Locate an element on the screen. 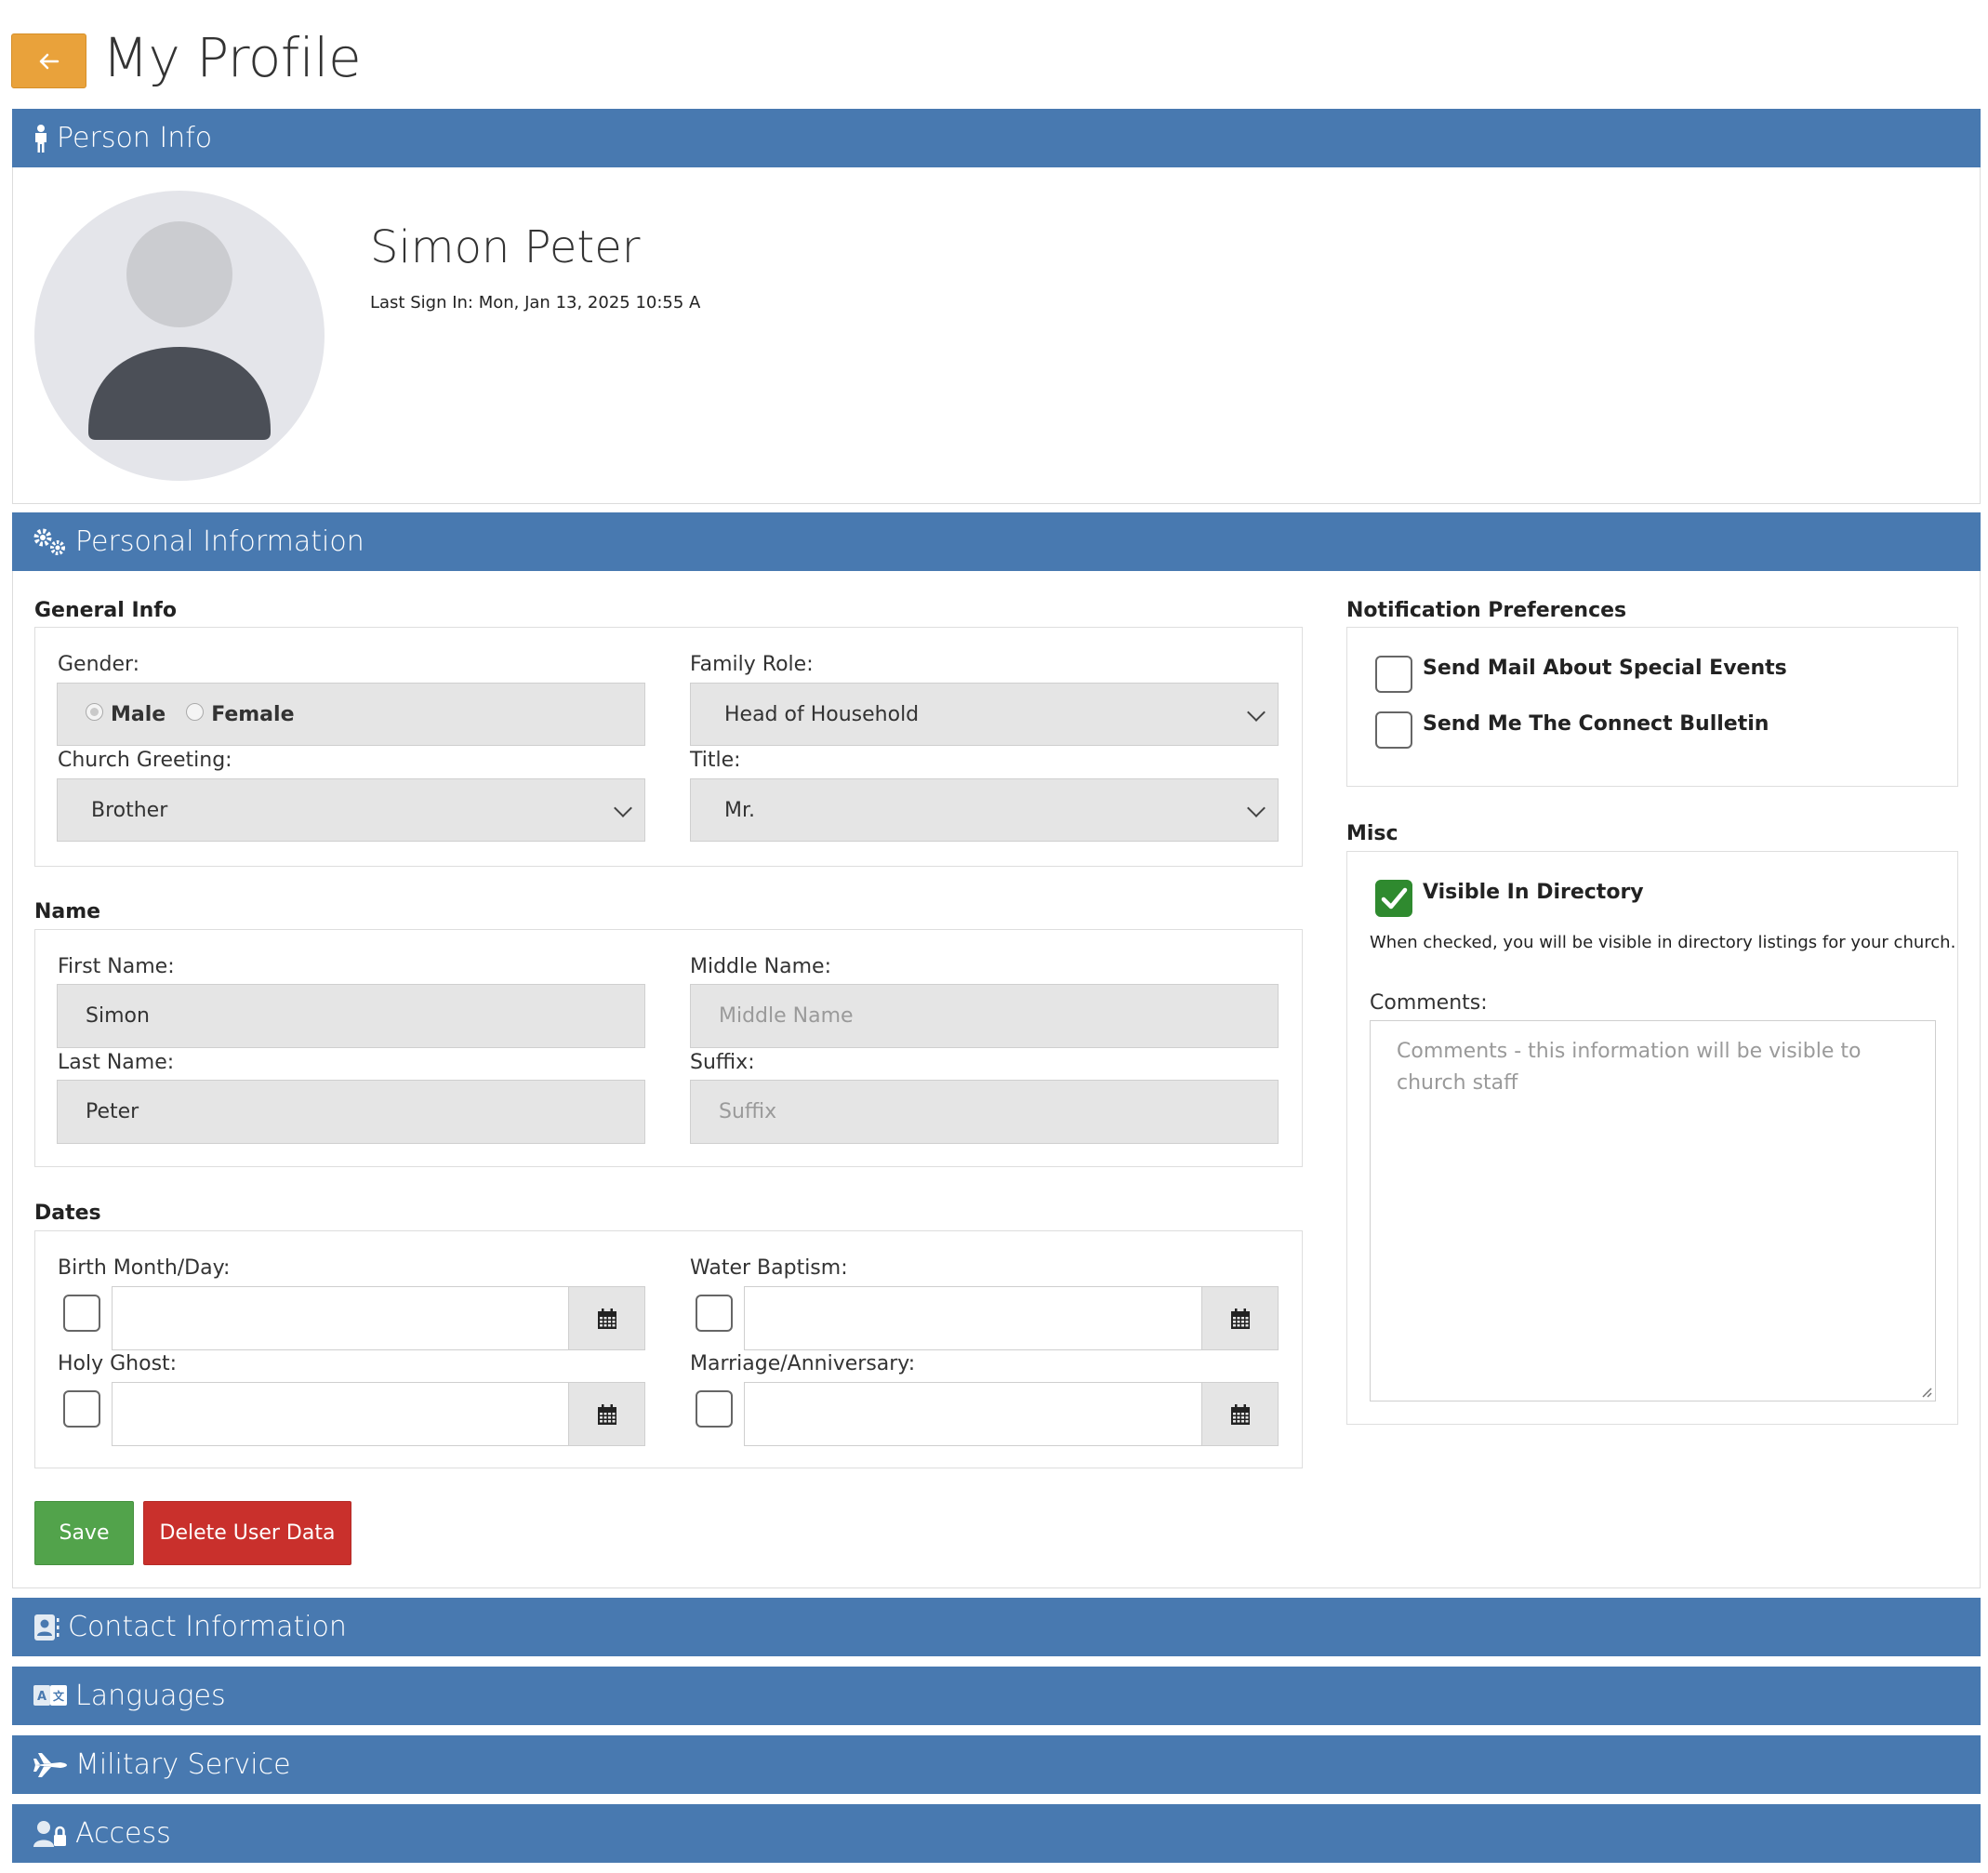  title-label: Title: is located at coordinates (715, 760).